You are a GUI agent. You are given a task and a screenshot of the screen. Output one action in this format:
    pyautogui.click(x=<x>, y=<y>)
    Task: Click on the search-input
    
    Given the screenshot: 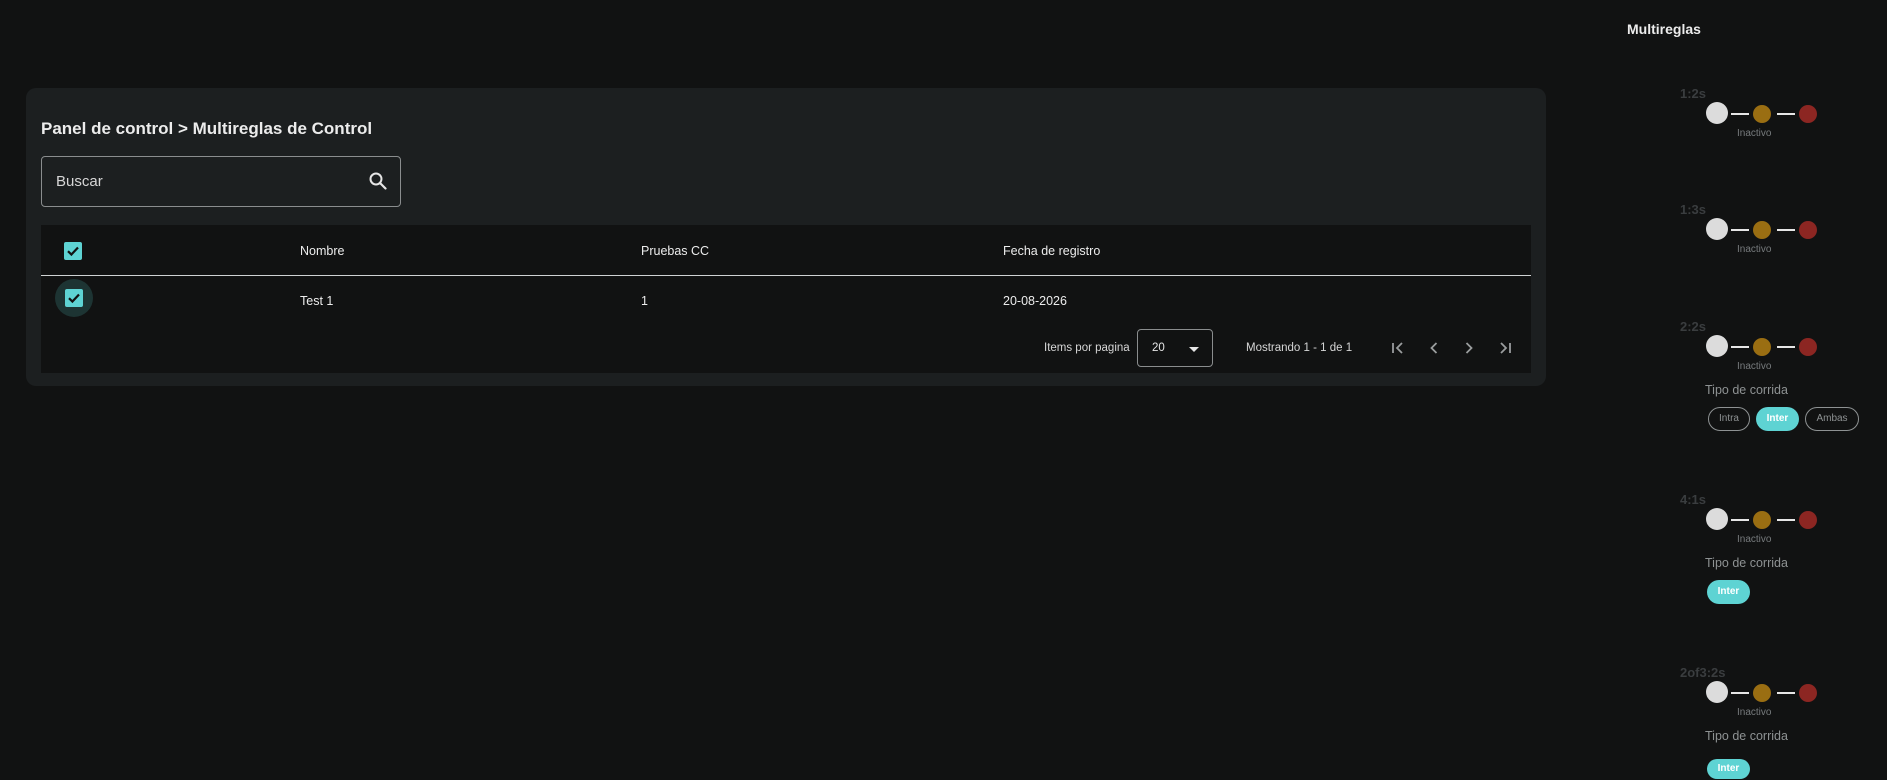 What is the action you would take?
    pyautogui.click(x=201, y=181)
    